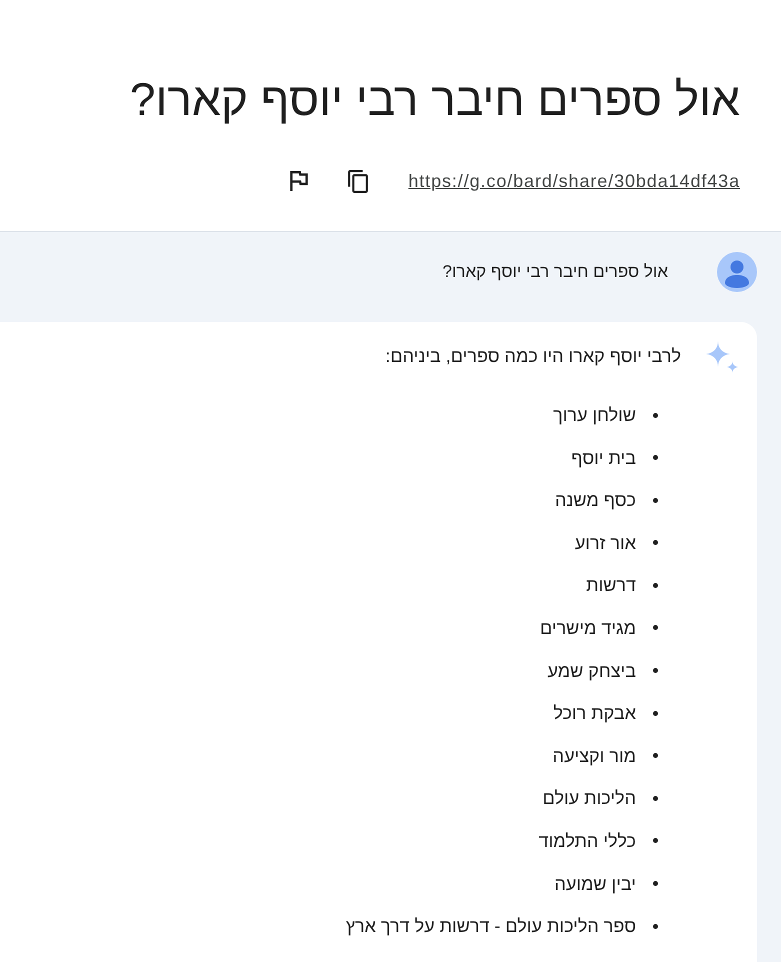 The height and width of the screenshot is (962, 781). What do you see at coordinates (491, 926) in the screenshot?
I see `list-item-text: ספר הליכות עולם - דרשות על דרך ארץ` at bounding box center [491, 926].